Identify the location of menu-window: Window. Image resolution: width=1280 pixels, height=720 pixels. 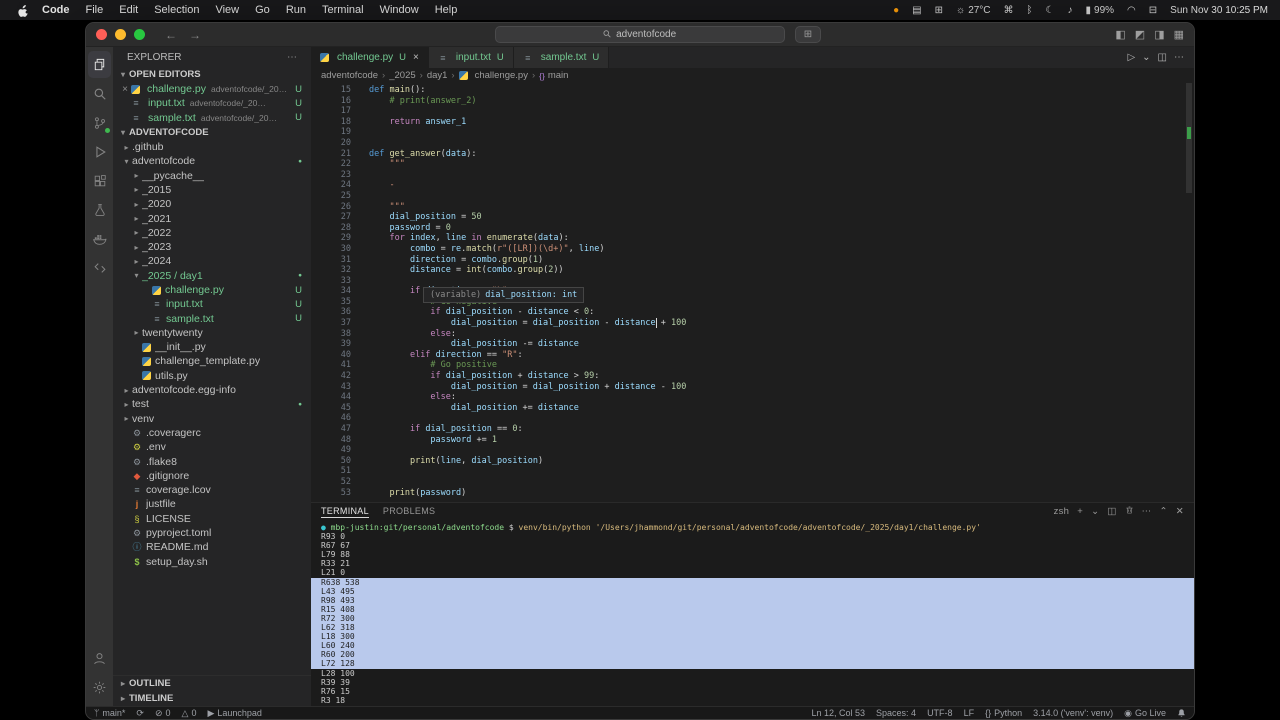
(399, 10).